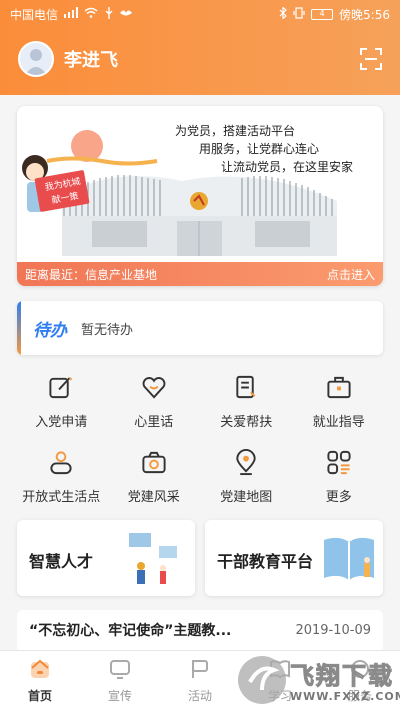 The height and width of the screenshot is (711, 400). Describe the element at coordinates (200, 669) in the screenshot. I see `flag-icon` at that location.